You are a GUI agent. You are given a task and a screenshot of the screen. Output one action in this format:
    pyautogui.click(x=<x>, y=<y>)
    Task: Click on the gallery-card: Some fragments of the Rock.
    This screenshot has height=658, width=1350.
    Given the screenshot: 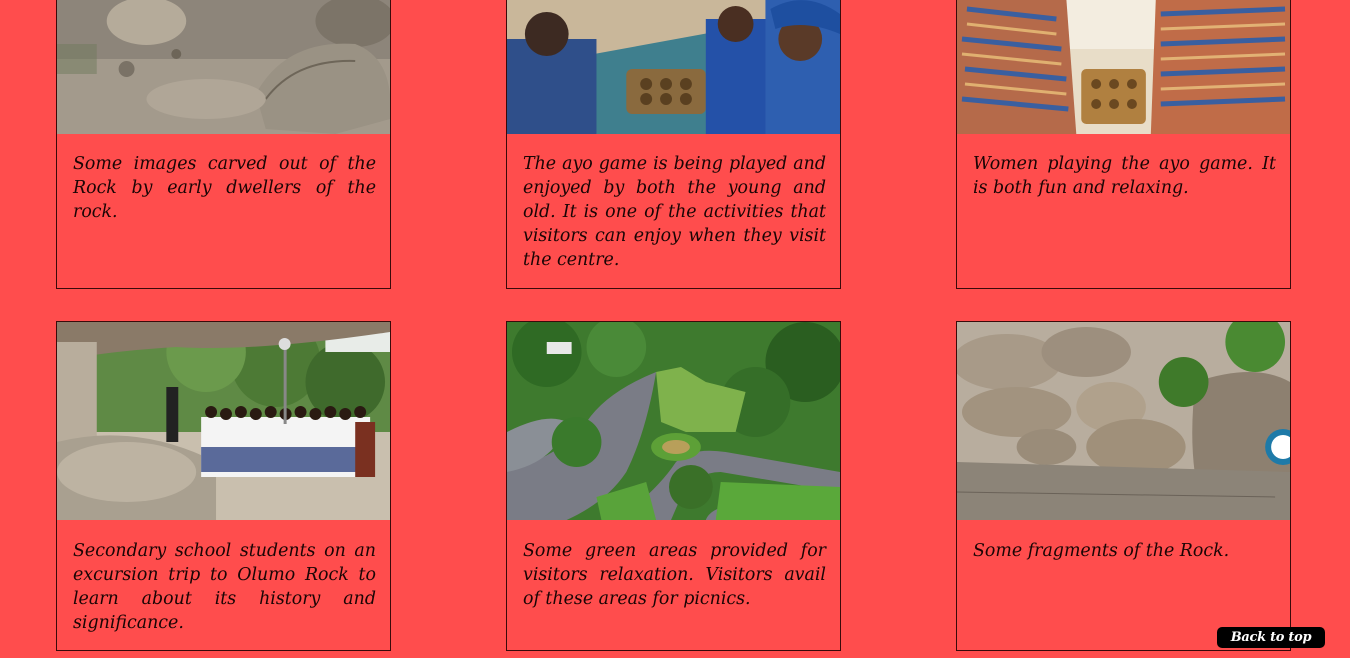 What is the action you would take?
    pyautogui.click(x=1123, y=486)
    